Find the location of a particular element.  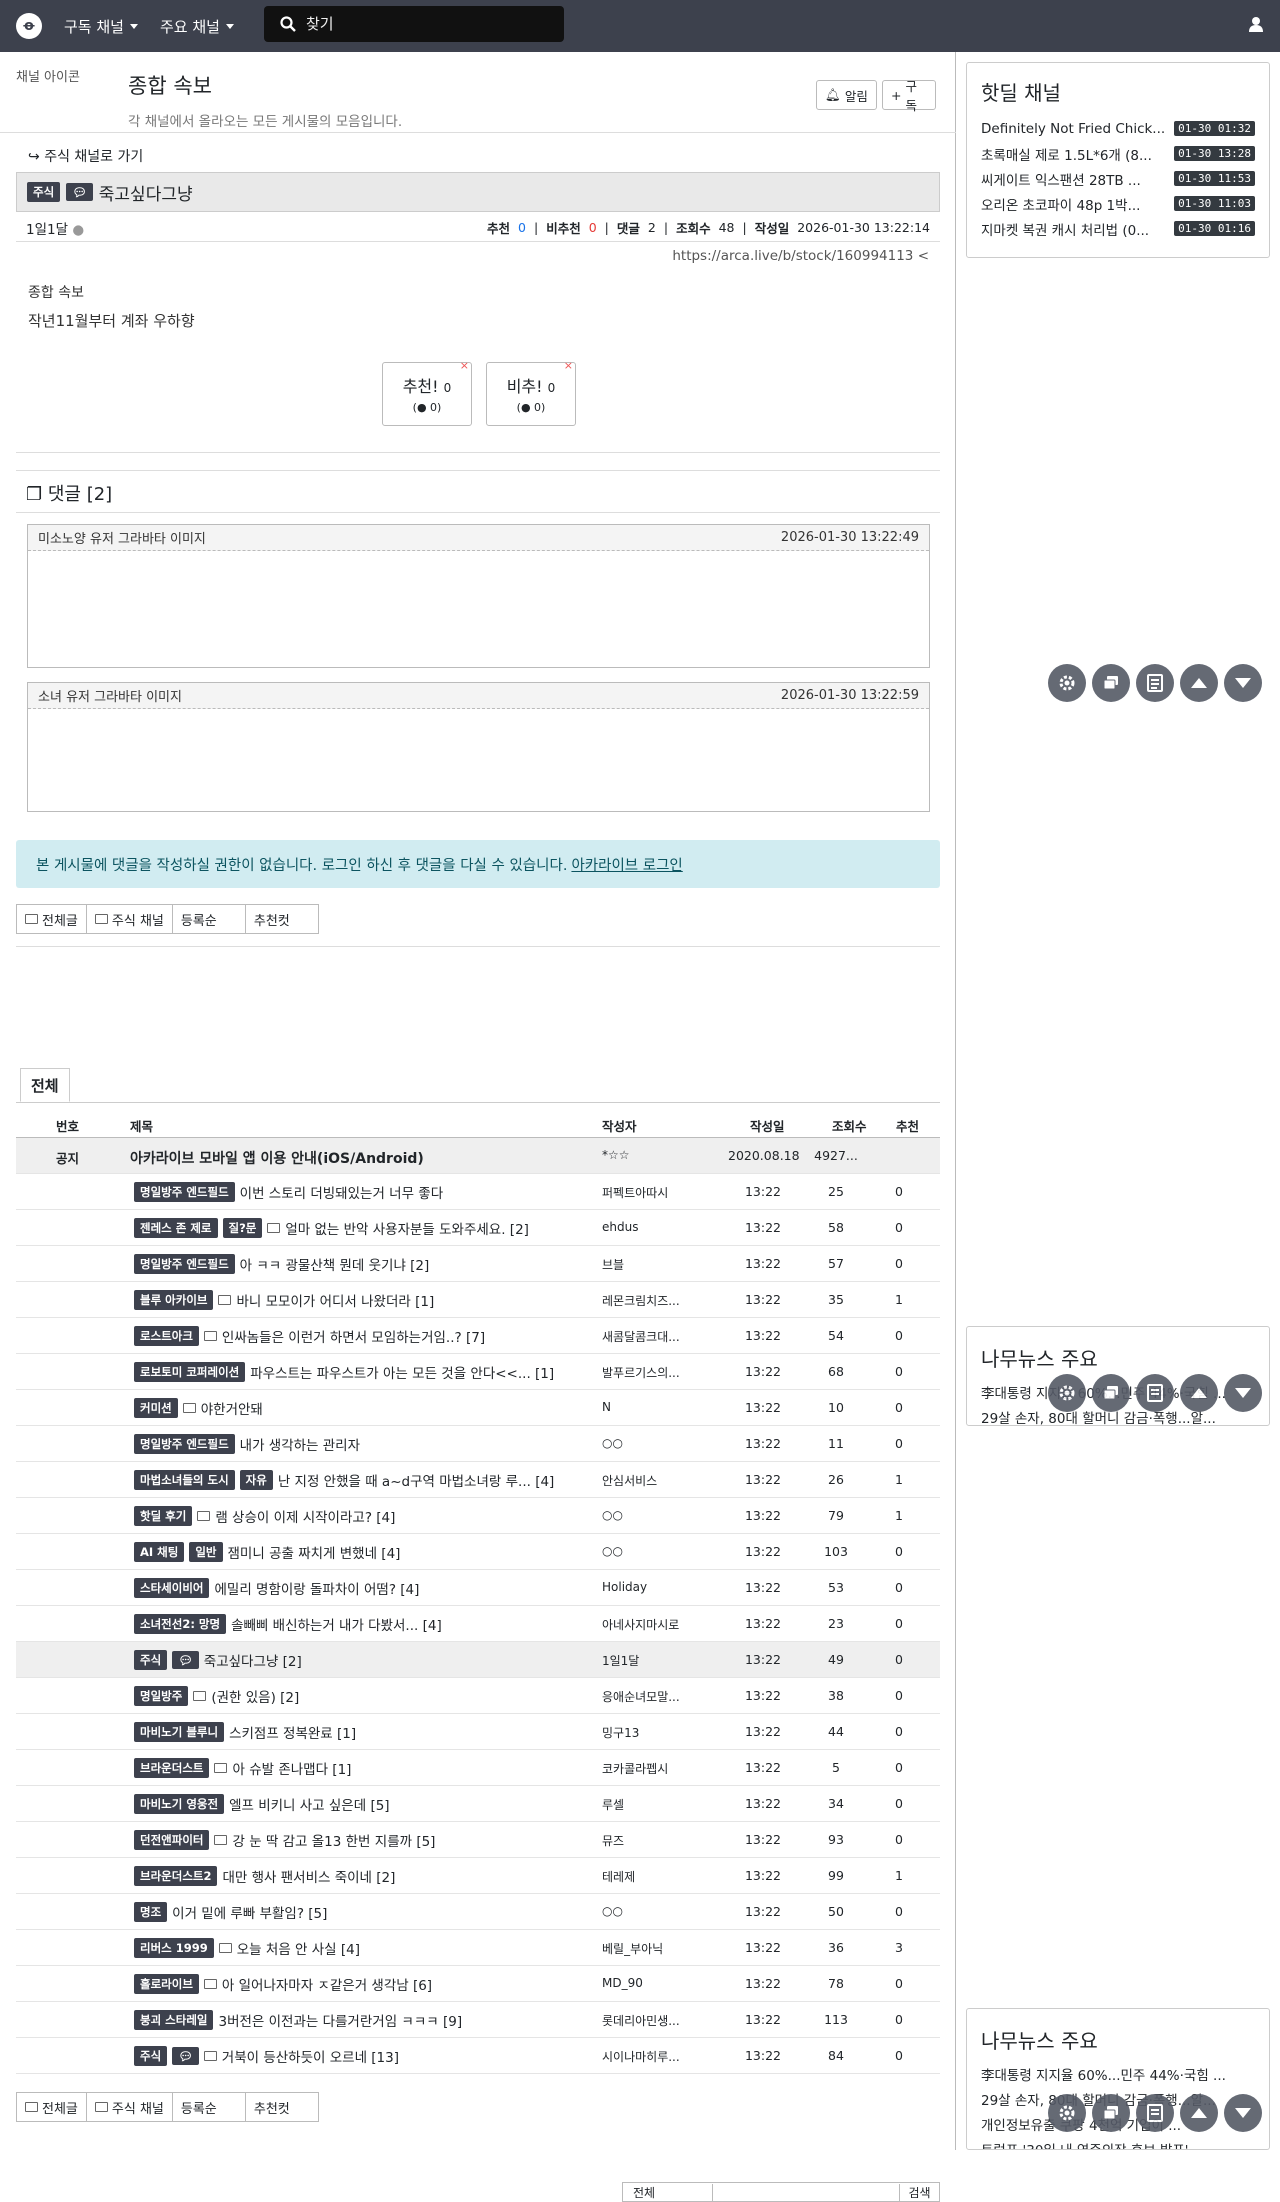

post-title: 난 지정 안했을 때 a~d구역 마법소녀랑 루... [4] is located at coordinates (416, 1480).